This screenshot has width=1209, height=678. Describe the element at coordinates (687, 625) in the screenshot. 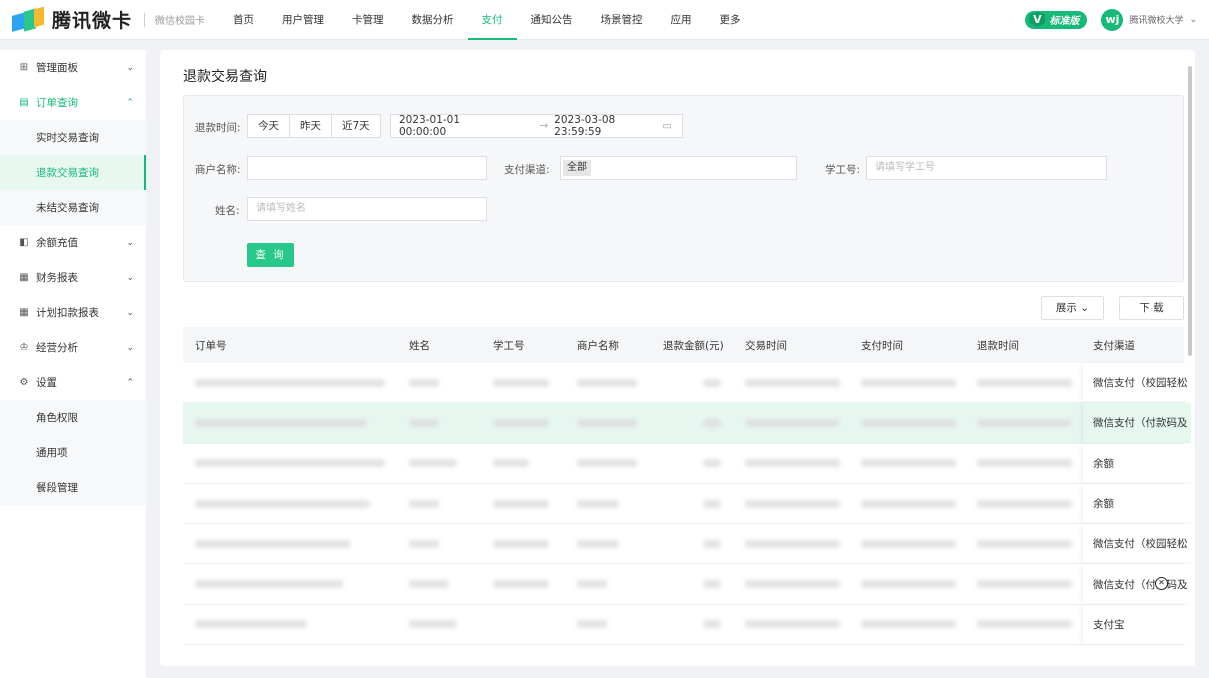

I see `table-row: 支付宝` at that location.